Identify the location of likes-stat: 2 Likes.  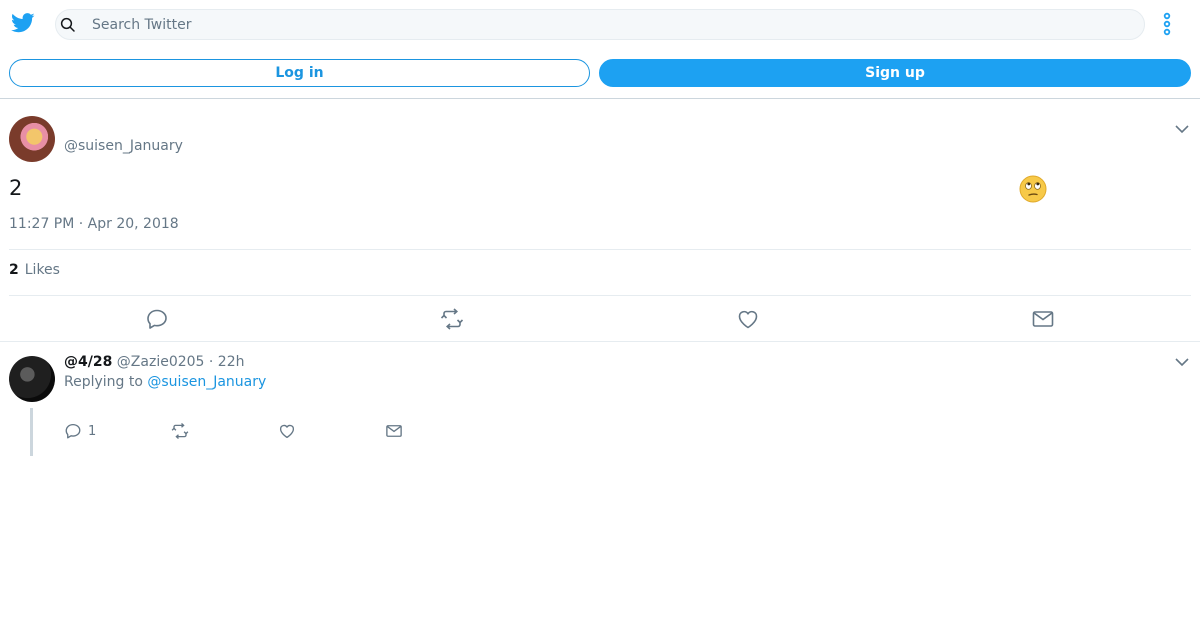
(34, 270).